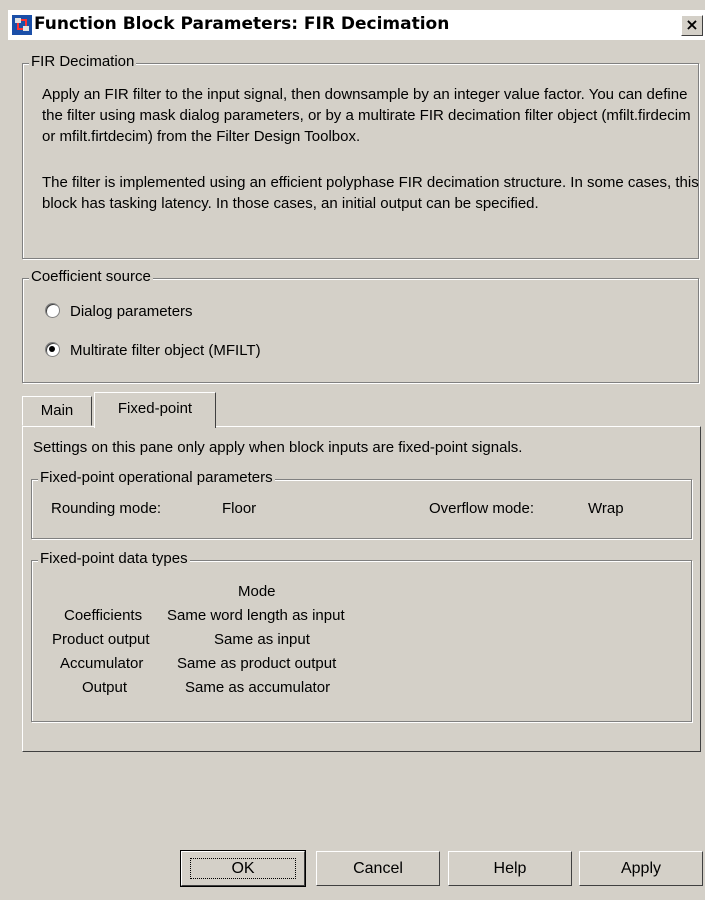  I want to click on apply-button-label: Apply, so click(641, 868).